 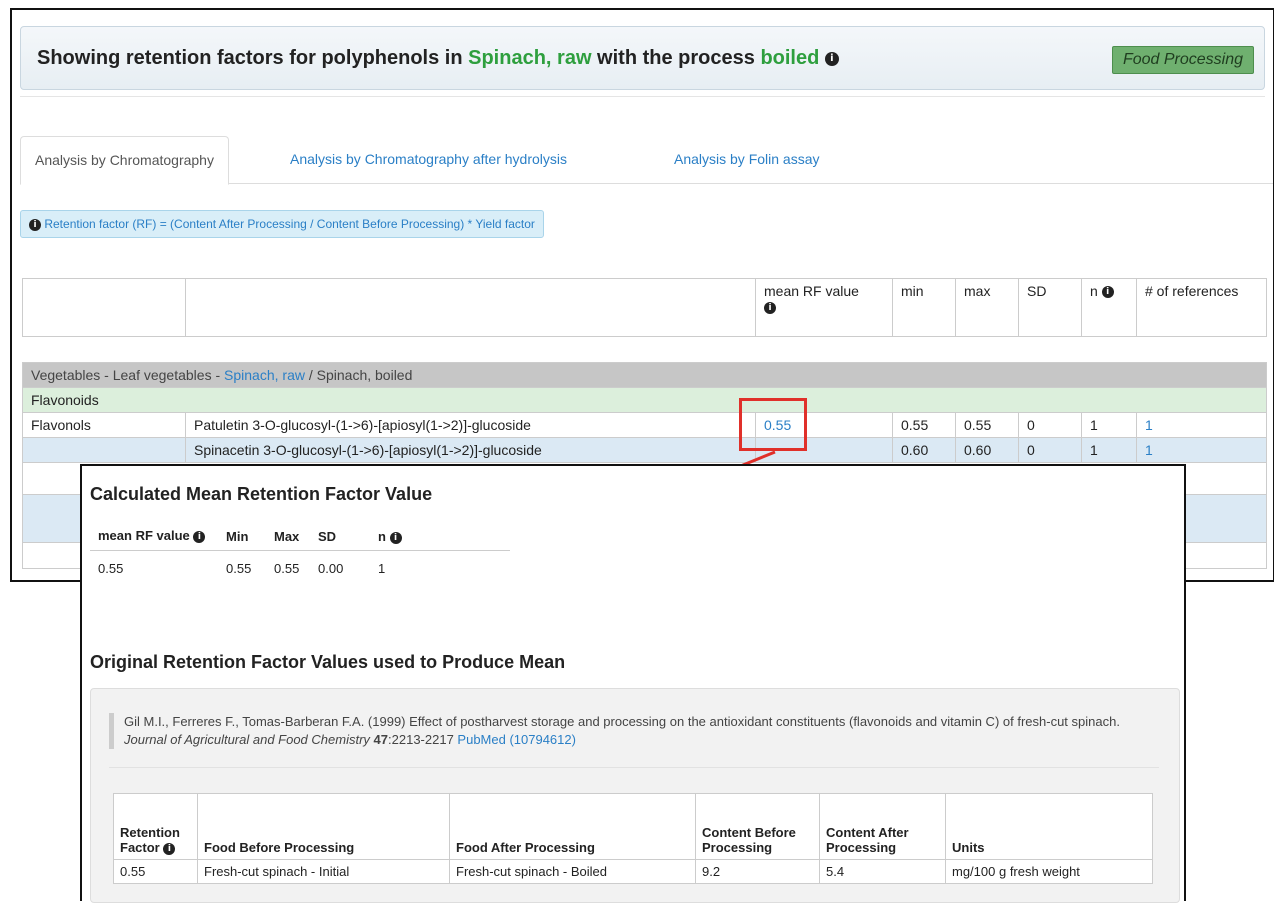 I want to click on cell-subclass: Flavonols, so click(x=104, y=425).